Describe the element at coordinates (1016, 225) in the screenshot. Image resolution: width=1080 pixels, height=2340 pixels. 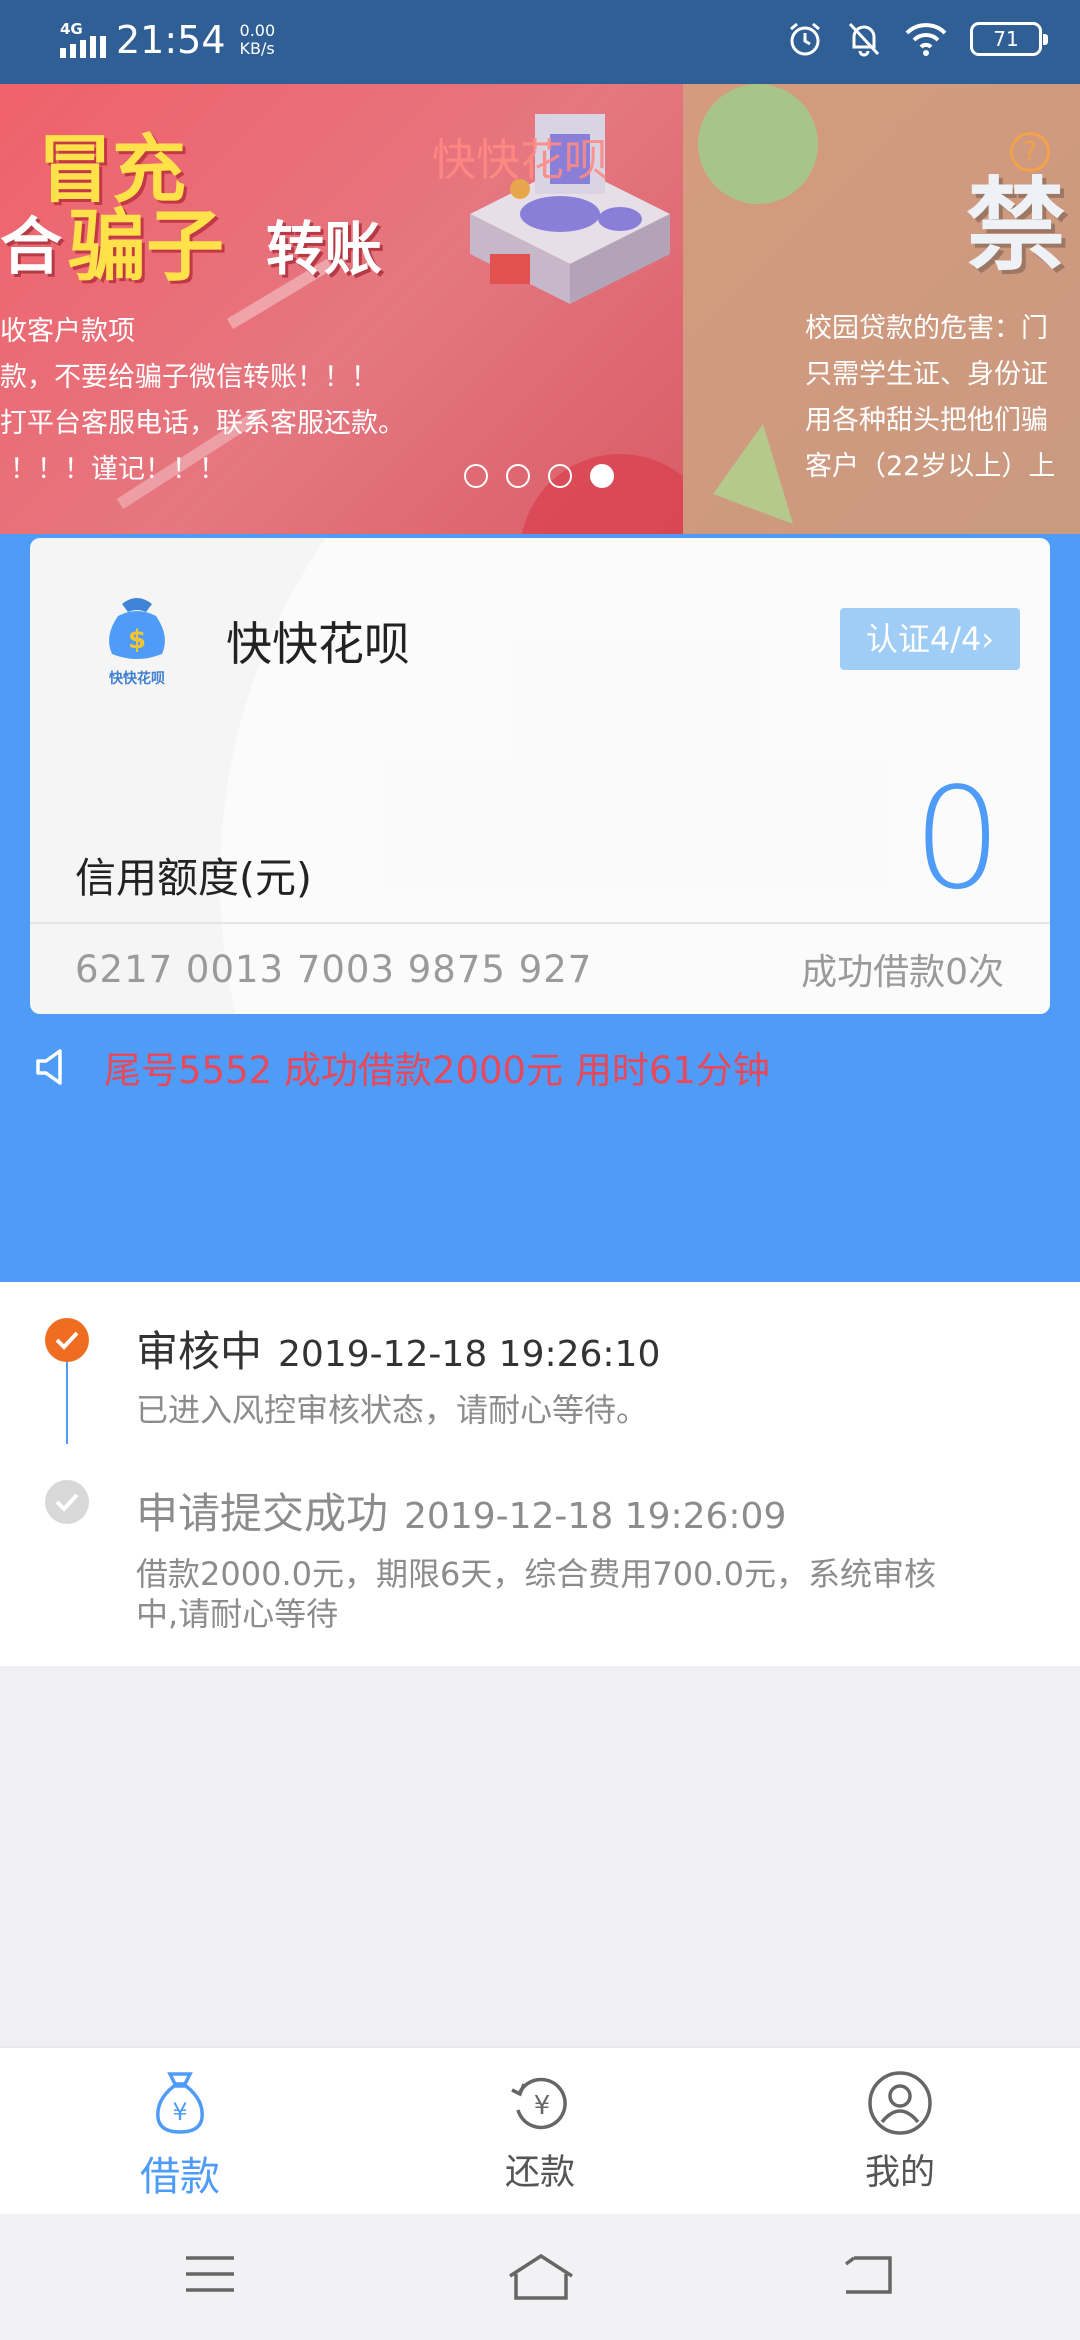
I see `banner2-title: 禁` at that location.